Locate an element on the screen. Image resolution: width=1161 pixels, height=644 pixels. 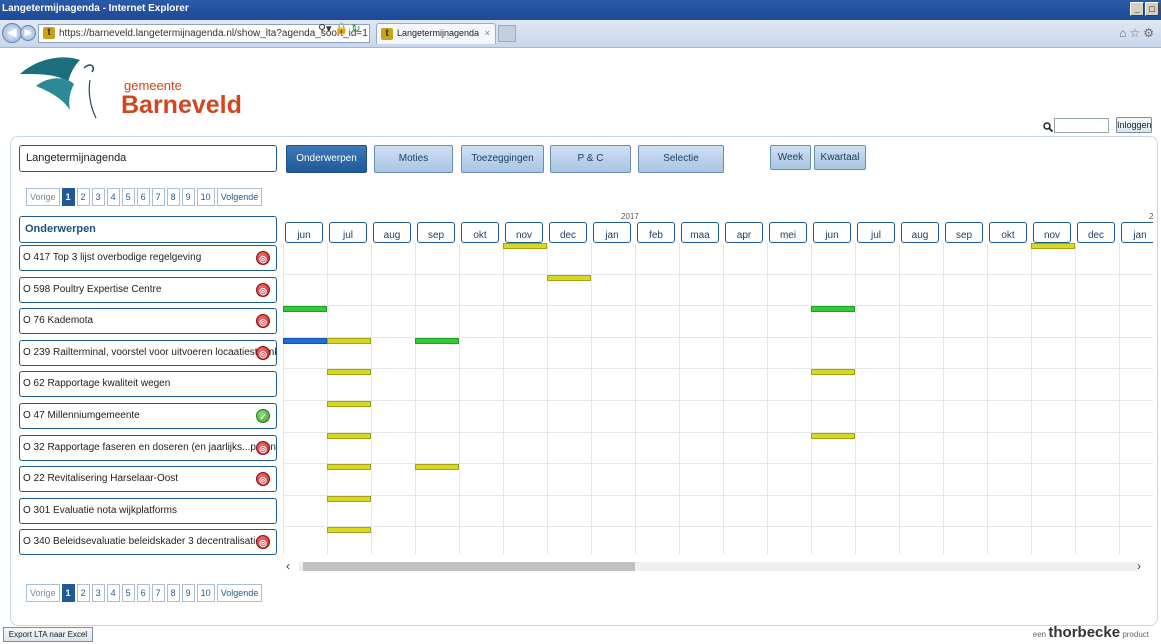
back-icon: ◀ is located at coordinates (12, 33).